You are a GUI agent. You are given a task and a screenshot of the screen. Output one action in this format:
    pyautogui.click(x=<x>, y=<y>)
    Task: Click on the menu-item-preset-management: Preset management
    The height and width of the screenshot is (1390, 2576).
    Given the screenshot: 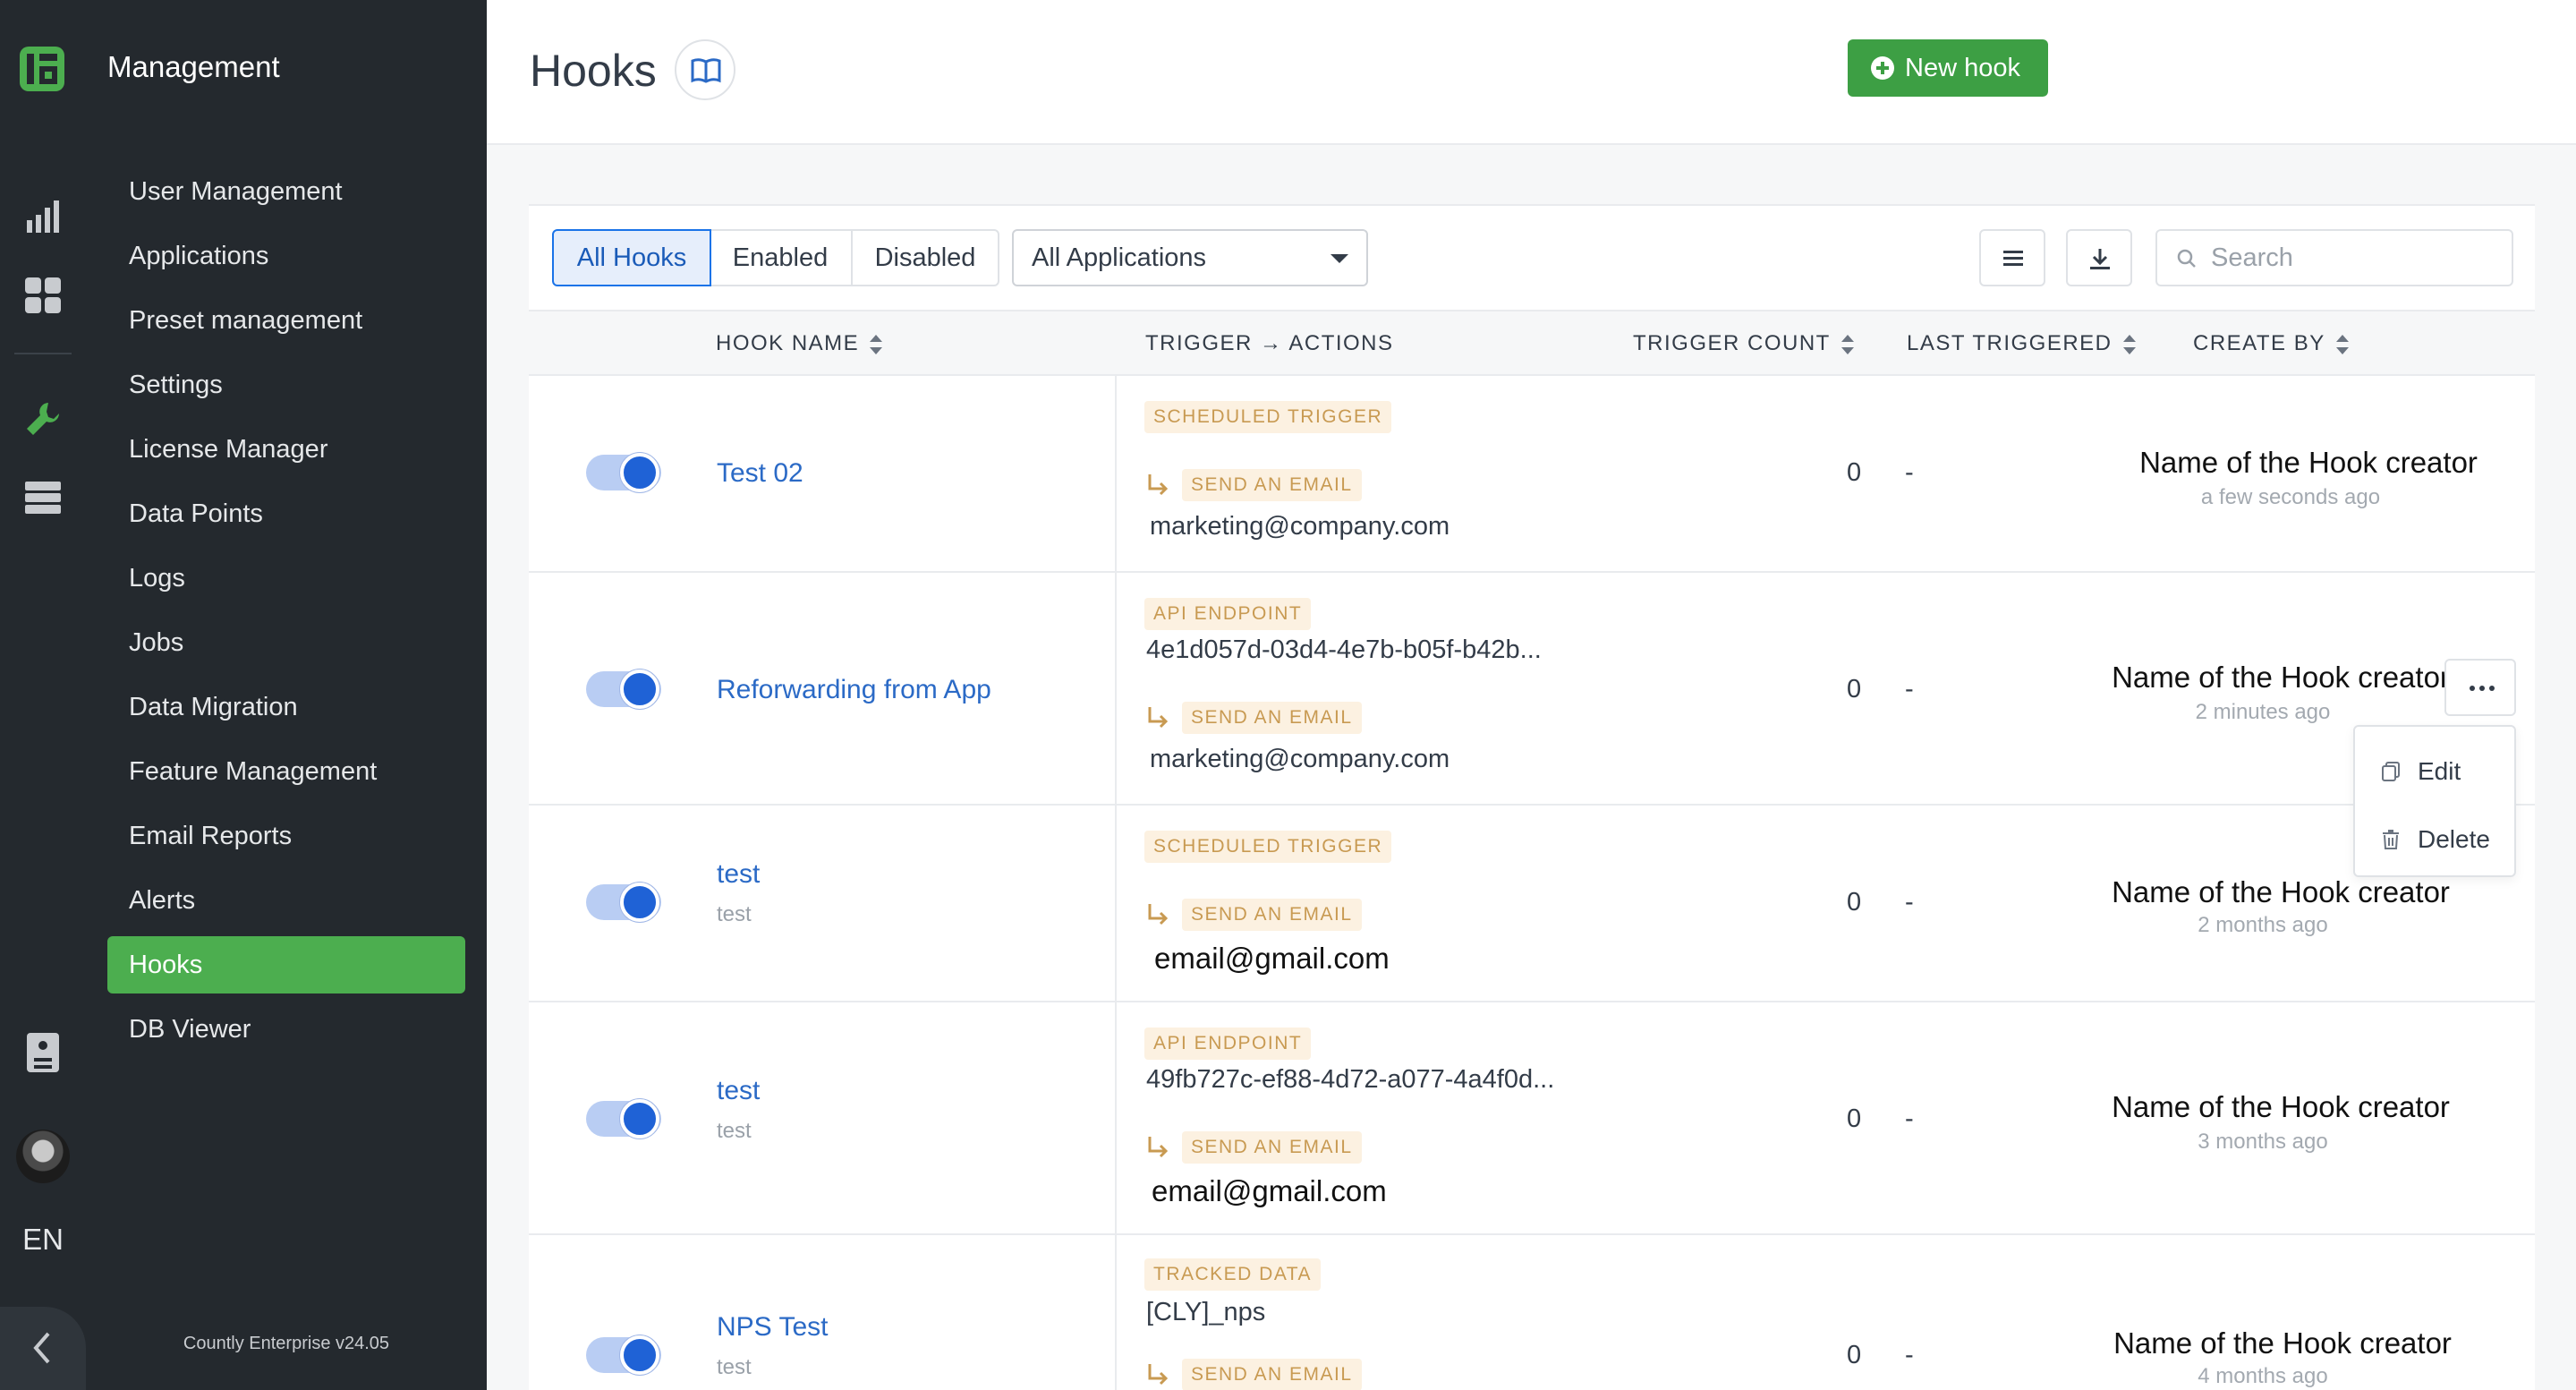 What is the action you would take?
    pyautogui.click(x=286, y=320)
    